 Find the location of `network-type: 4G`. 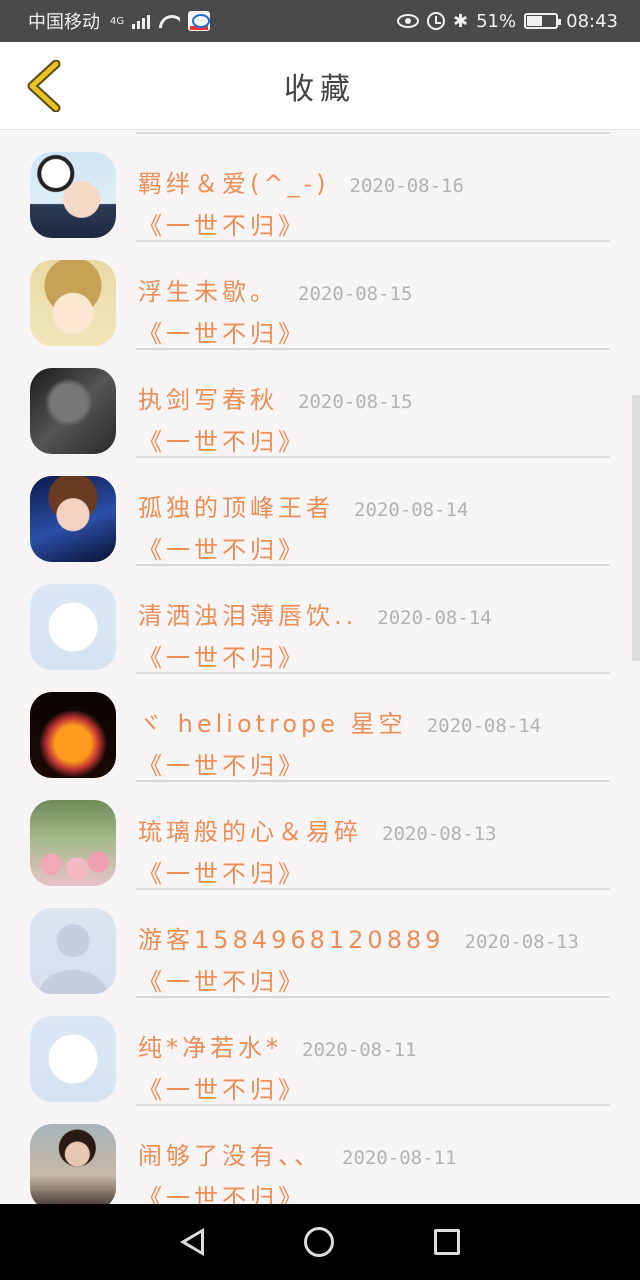

network-type: 4G is located at coordinates (117, 21).